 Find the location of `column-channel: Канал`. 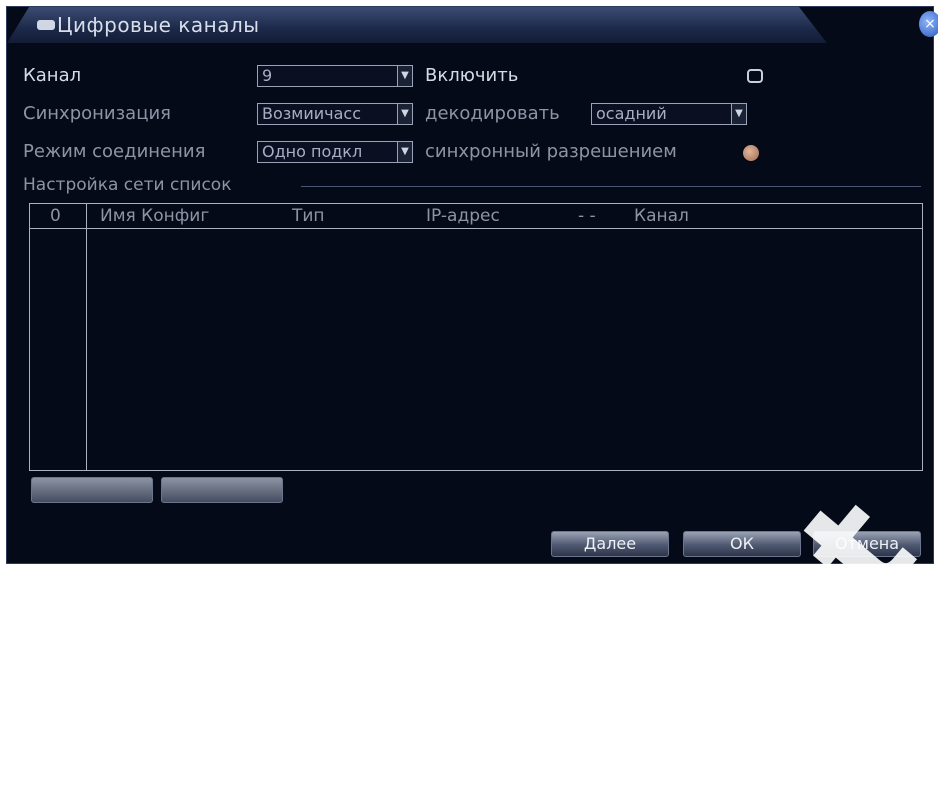

column-channel: Канал is located at coordinates (661, 216).